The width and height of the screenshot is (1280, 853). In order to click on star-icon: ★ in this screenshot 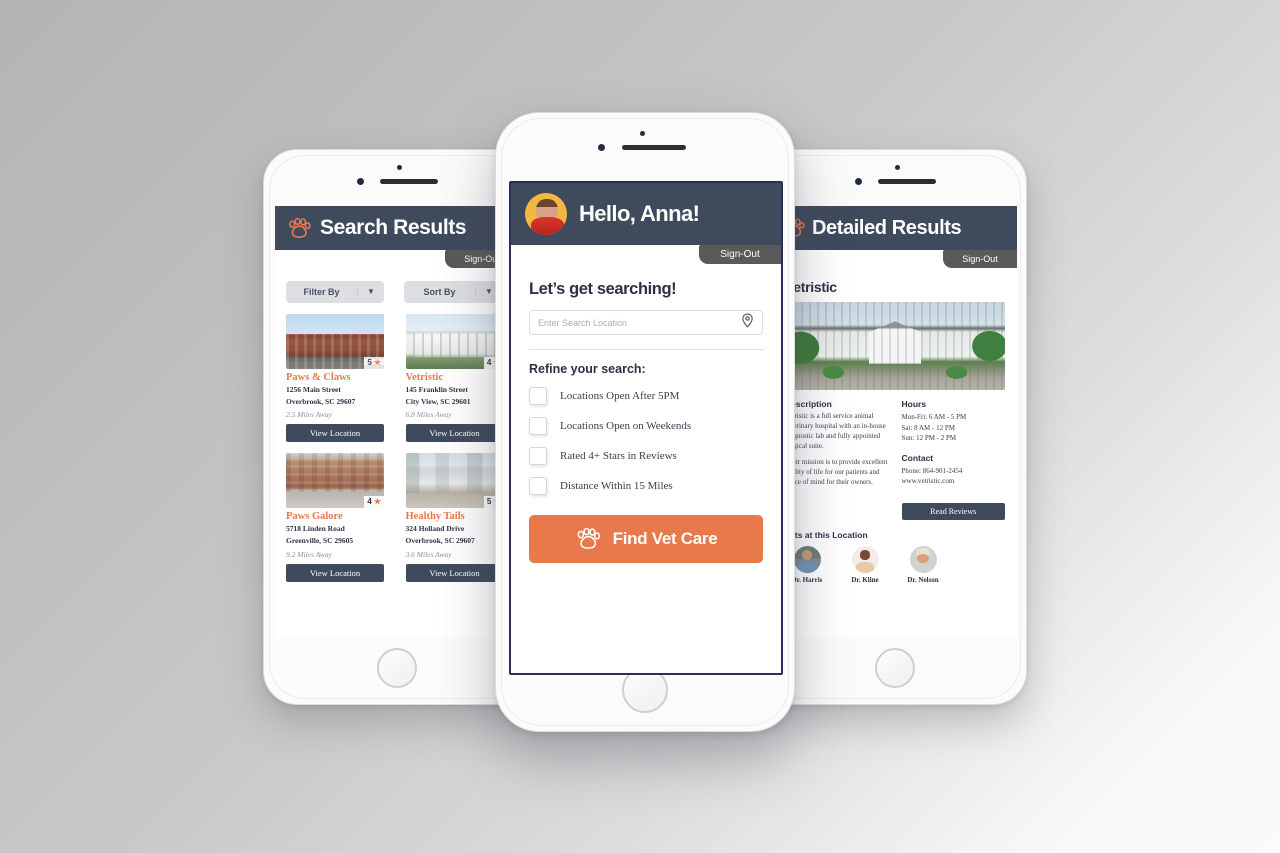, I will do `click(377, 362)`.